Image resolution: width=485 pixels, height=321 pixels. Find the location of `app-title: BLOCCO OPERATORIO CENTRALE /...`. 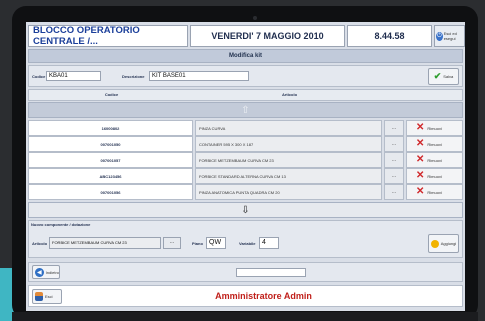

app-title: BLOCCO OPERATORIO CENTRALE /... is located at coordinates (108, 36).